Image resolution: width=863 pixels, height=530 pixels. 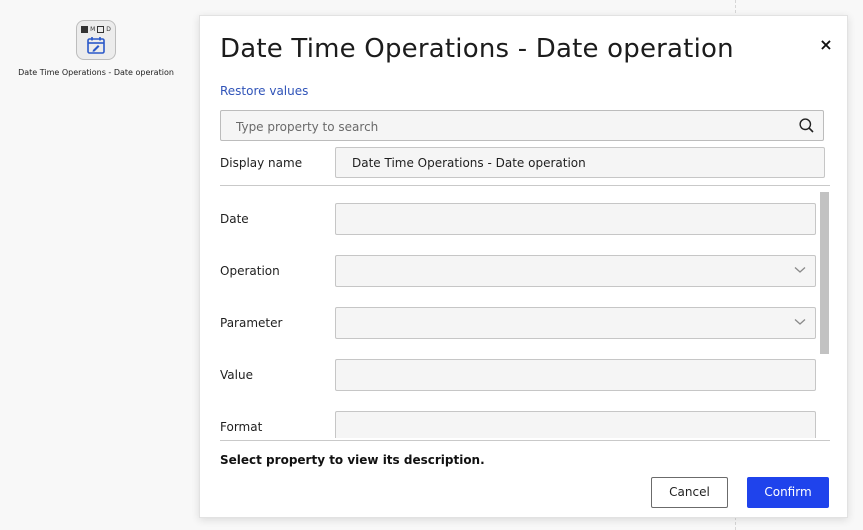 What do you see at coordinates (575, 424) in the screenshot?
I see `format-field` at bounding box center [575, 424].